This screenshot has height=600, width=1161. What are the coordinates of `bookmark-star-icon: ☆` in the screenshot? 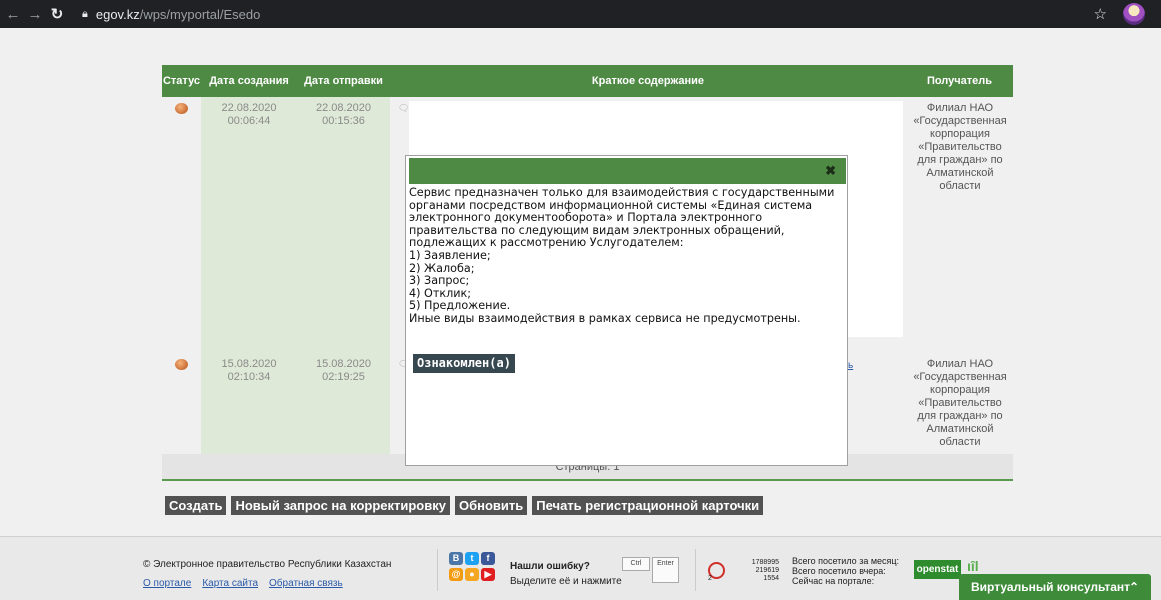 It's located at (1100, 14).